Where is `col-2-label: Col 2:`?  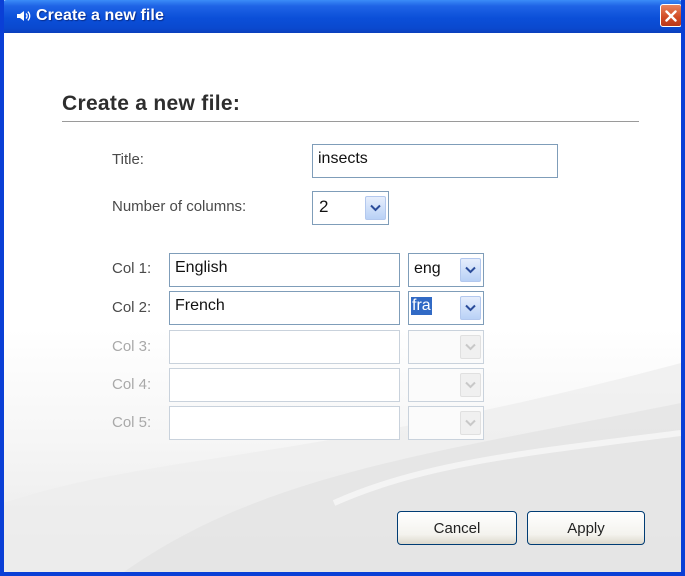
col-2-label: Col 2: is located at coordinates (132, 307).